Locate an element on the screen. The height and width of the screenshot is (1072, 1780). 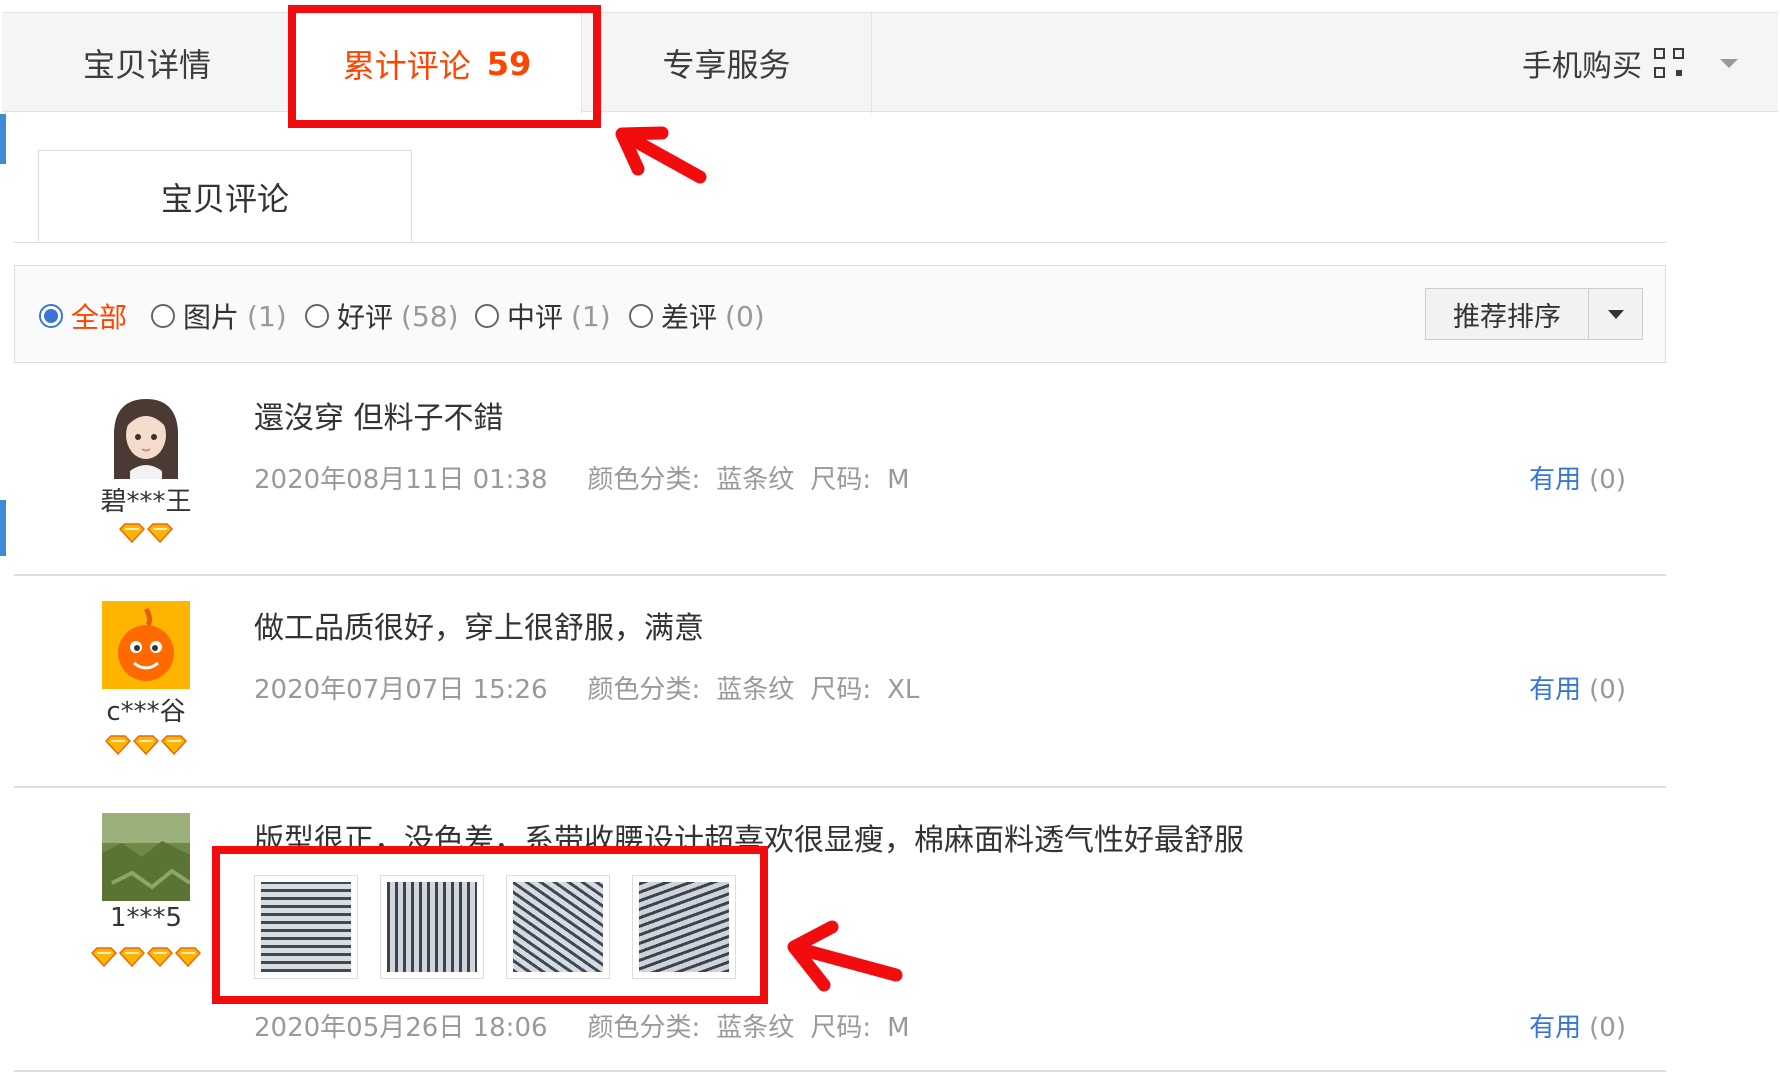
review-meta: 2020年08月11日 01:38 颜色分类: 蓝条纹 尺码: M is located at coordinates (590, 477).